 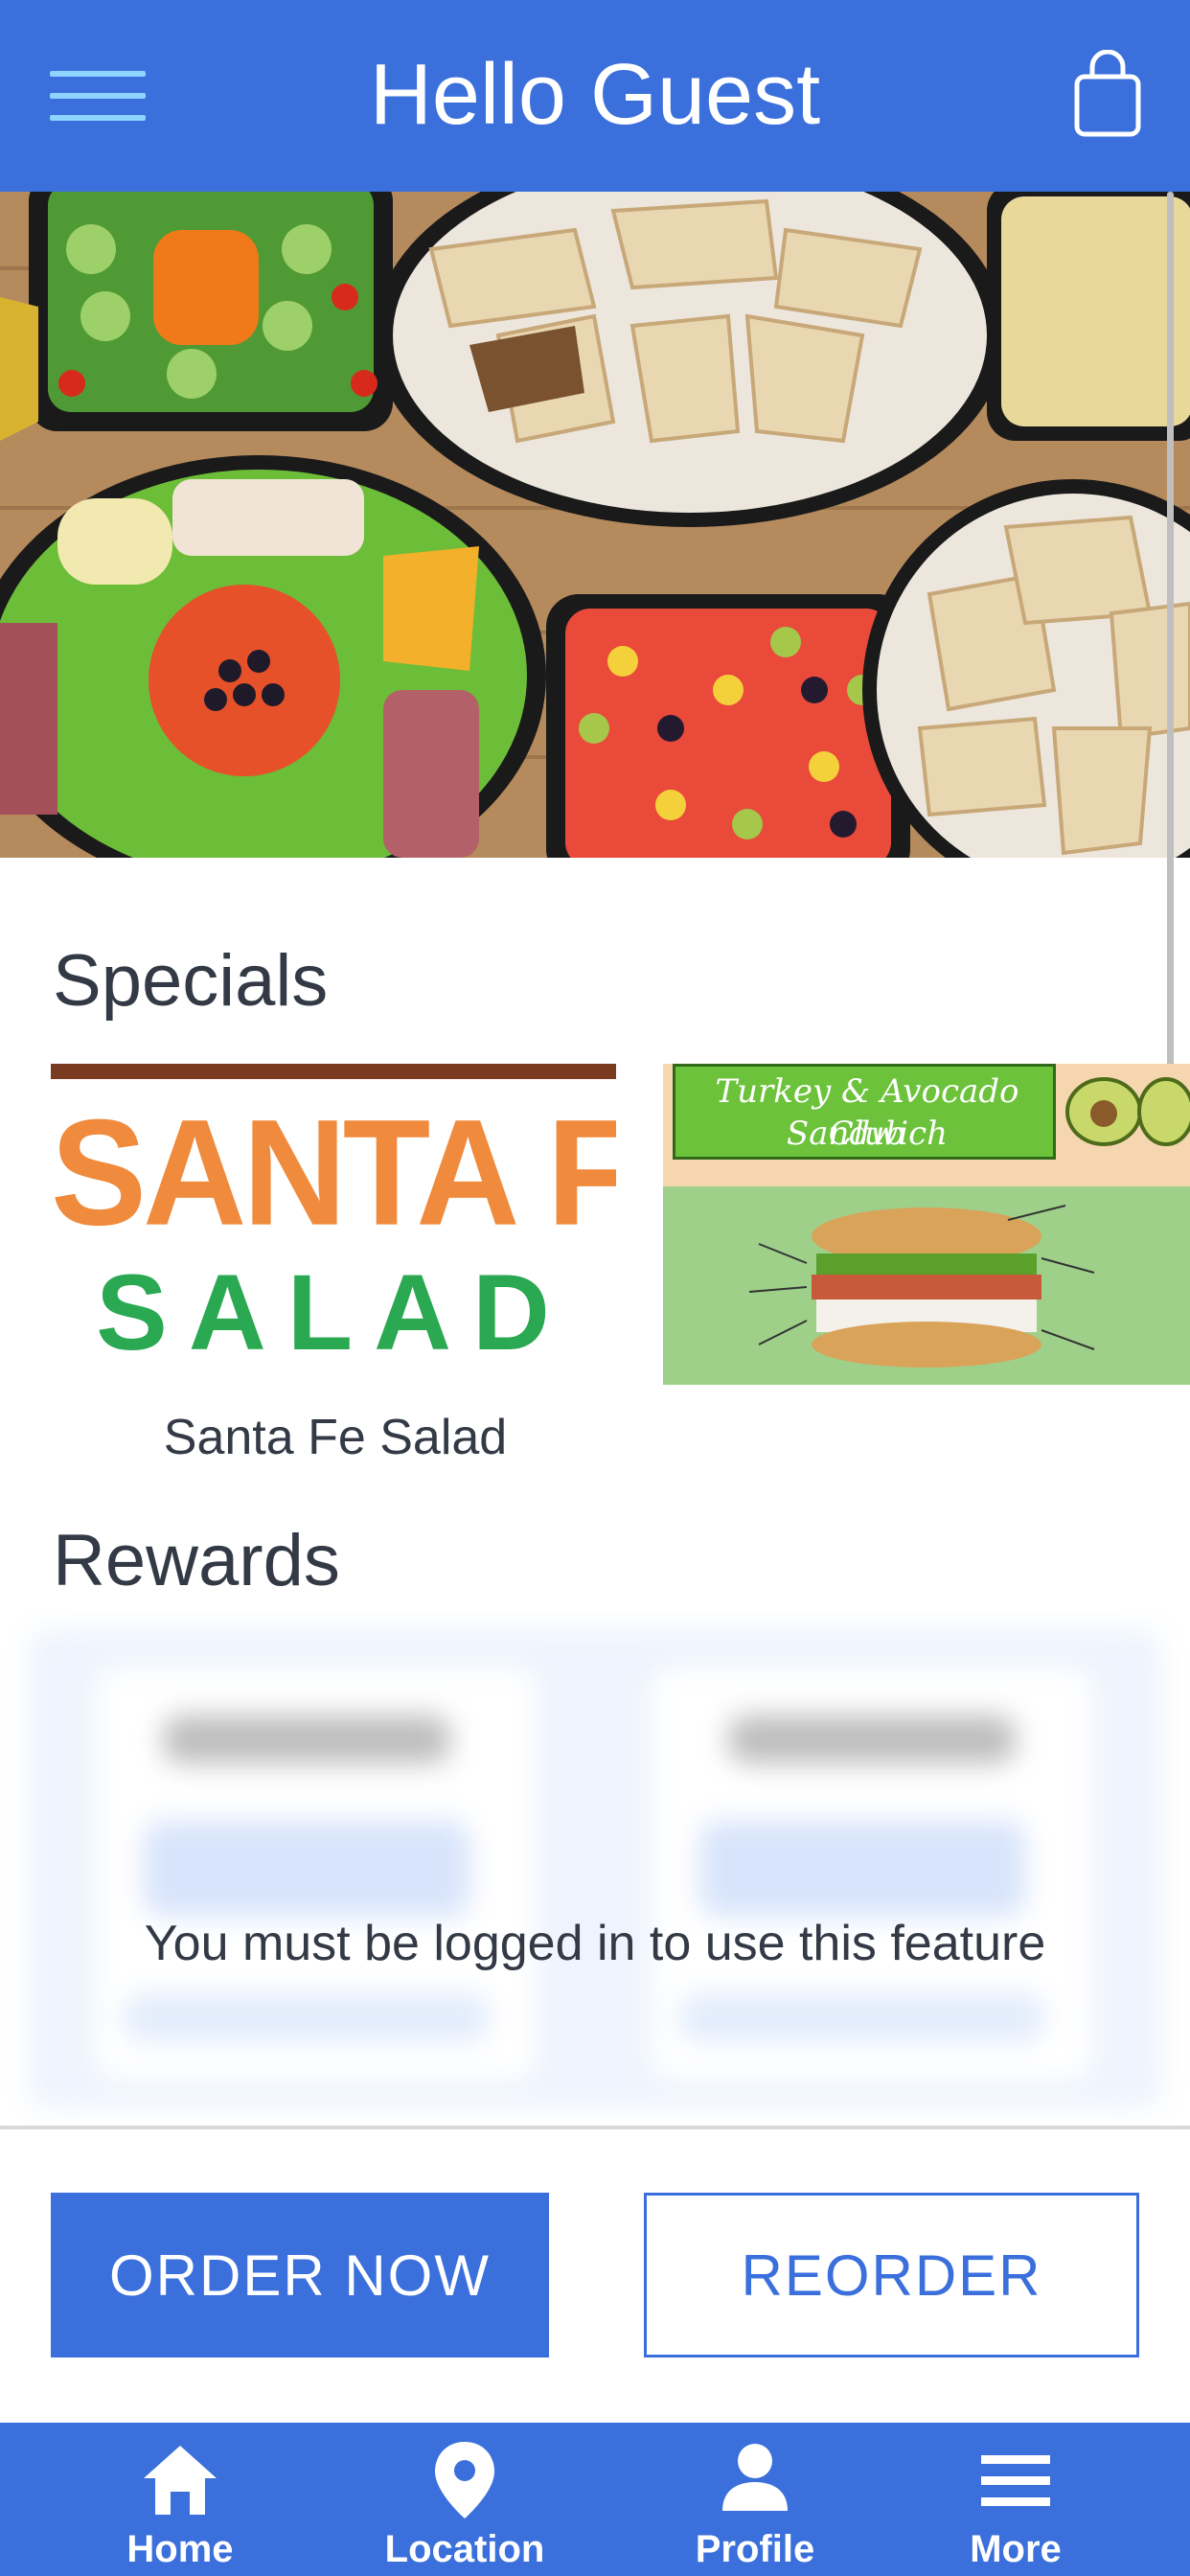 I want to click on nav-label-profile: Profile, so click(x=755, y=2549).